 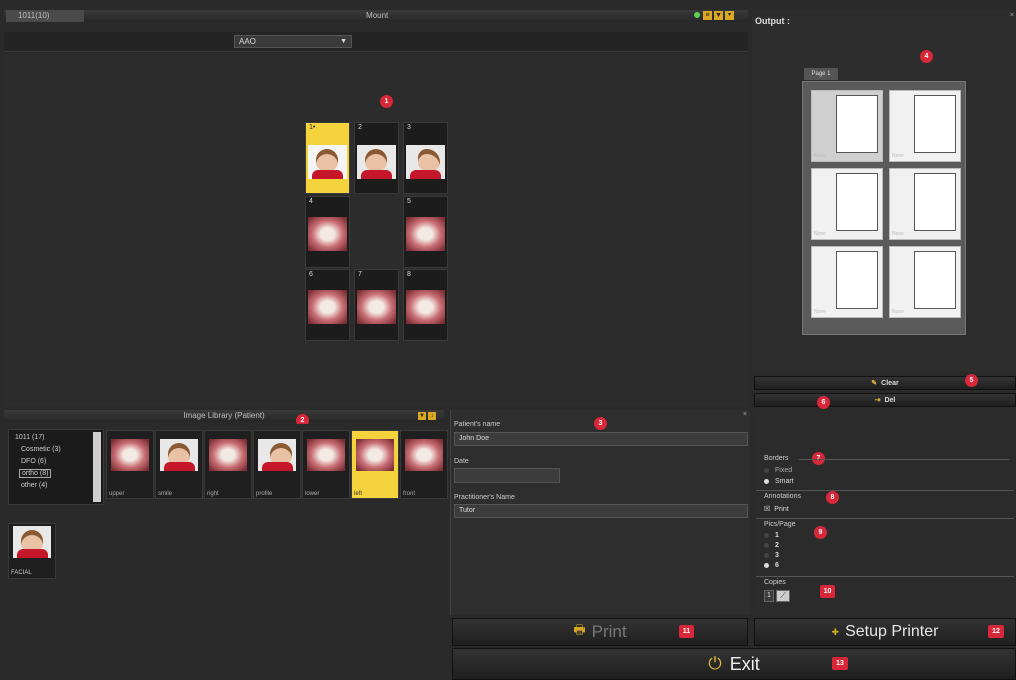 I want to click on mount-slot-7: 7, so click(x=376, y=305).